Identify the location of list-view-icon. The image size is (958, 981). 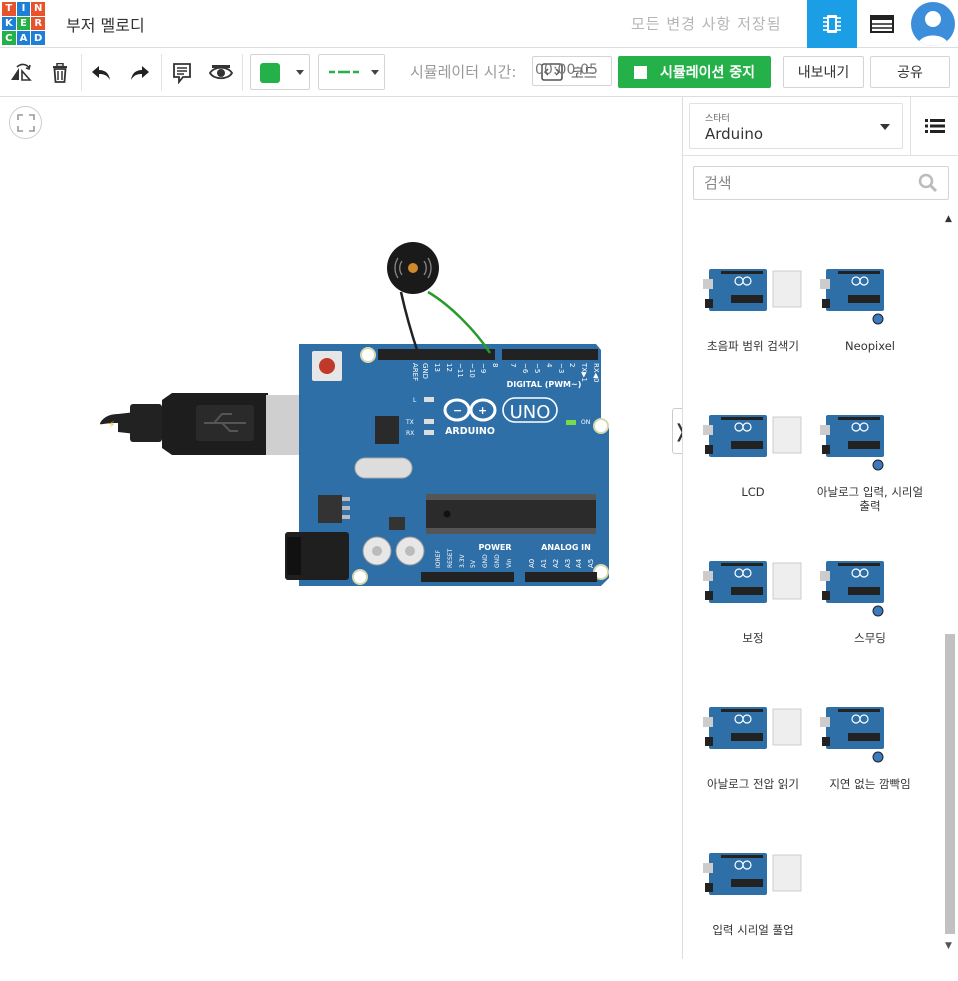
(935, 126).